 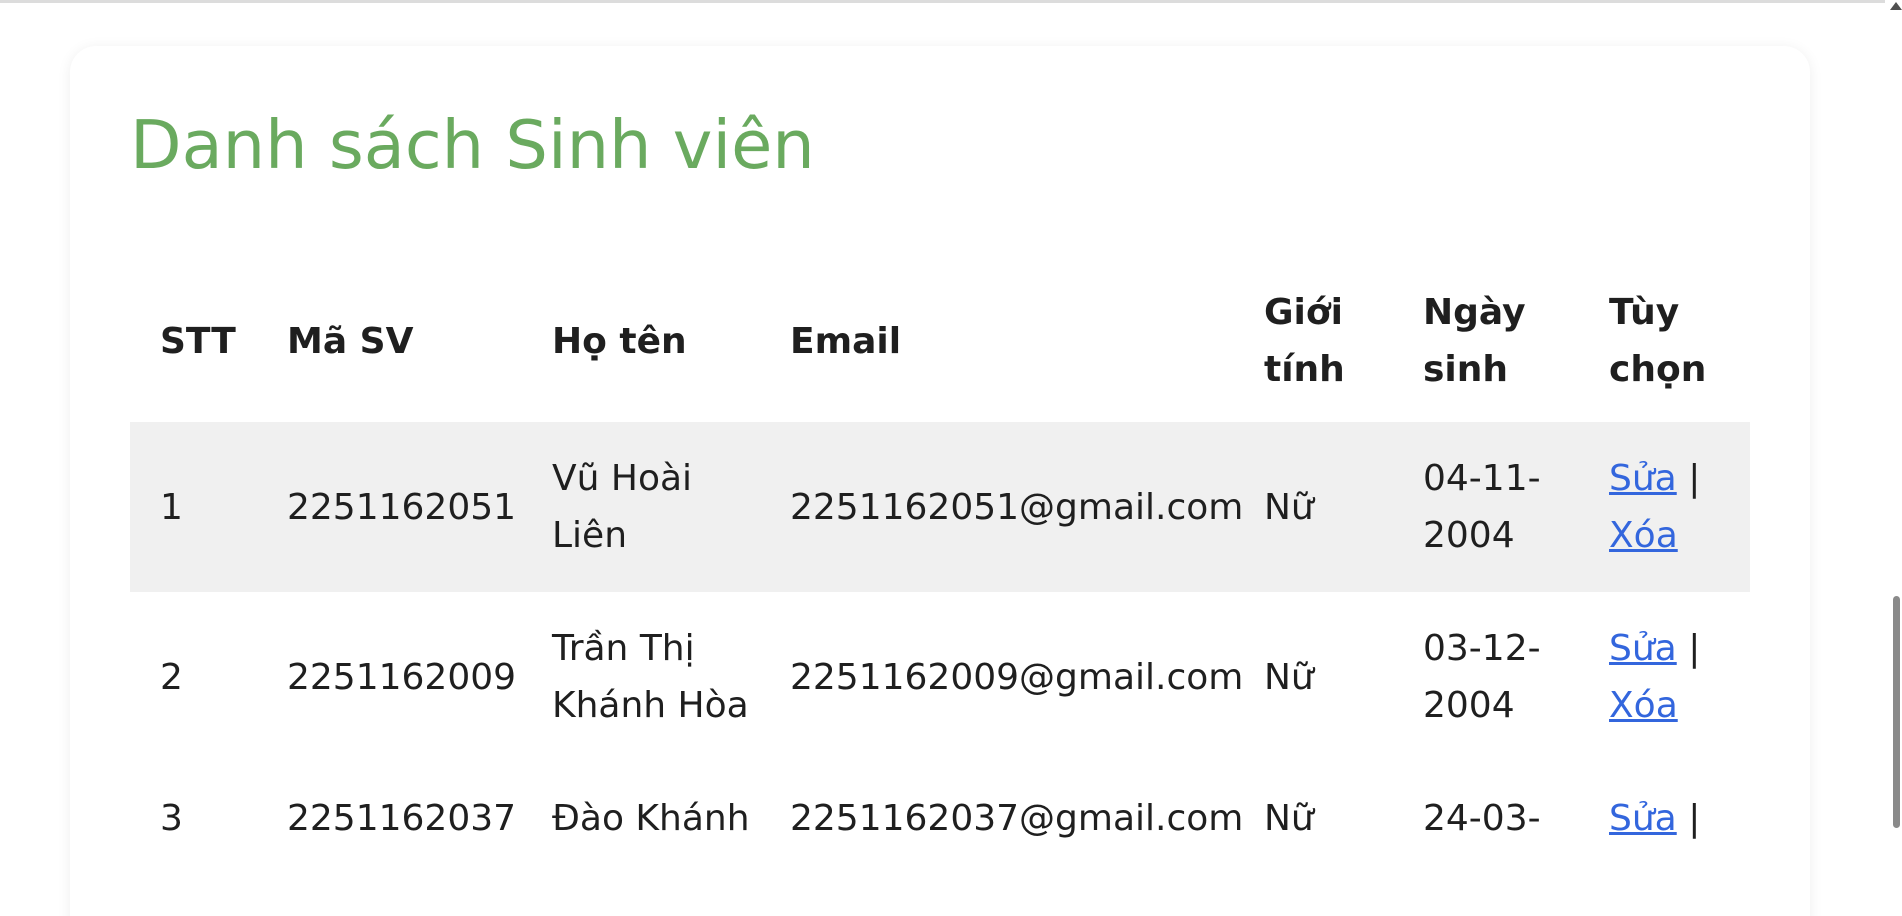 I want to click on scrollbar-thumb, so click(x=1896, y=712).